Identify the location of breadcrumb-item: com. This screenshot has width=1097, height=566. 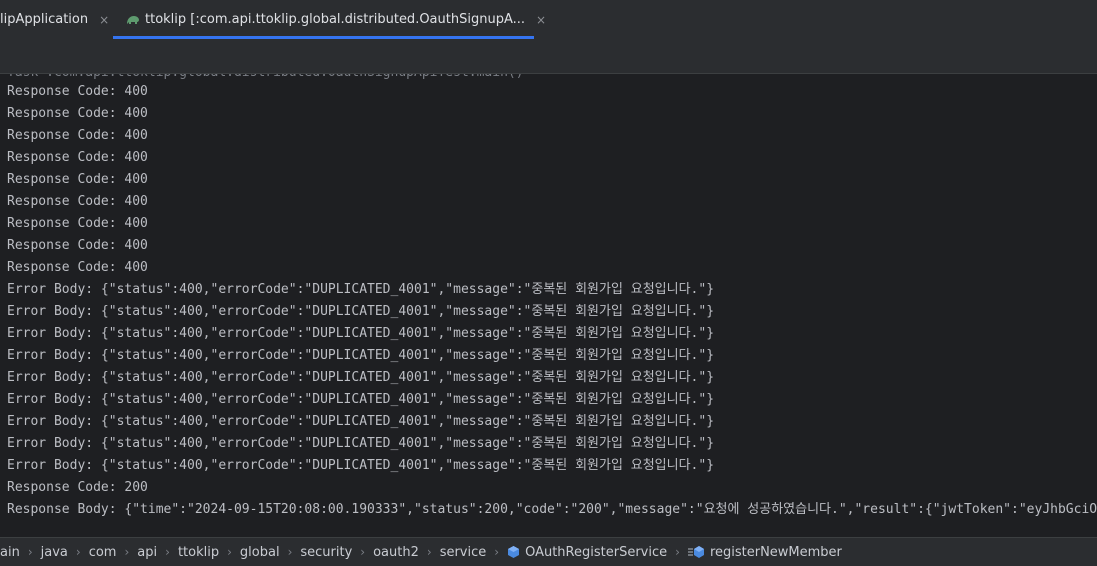
(103, 552).